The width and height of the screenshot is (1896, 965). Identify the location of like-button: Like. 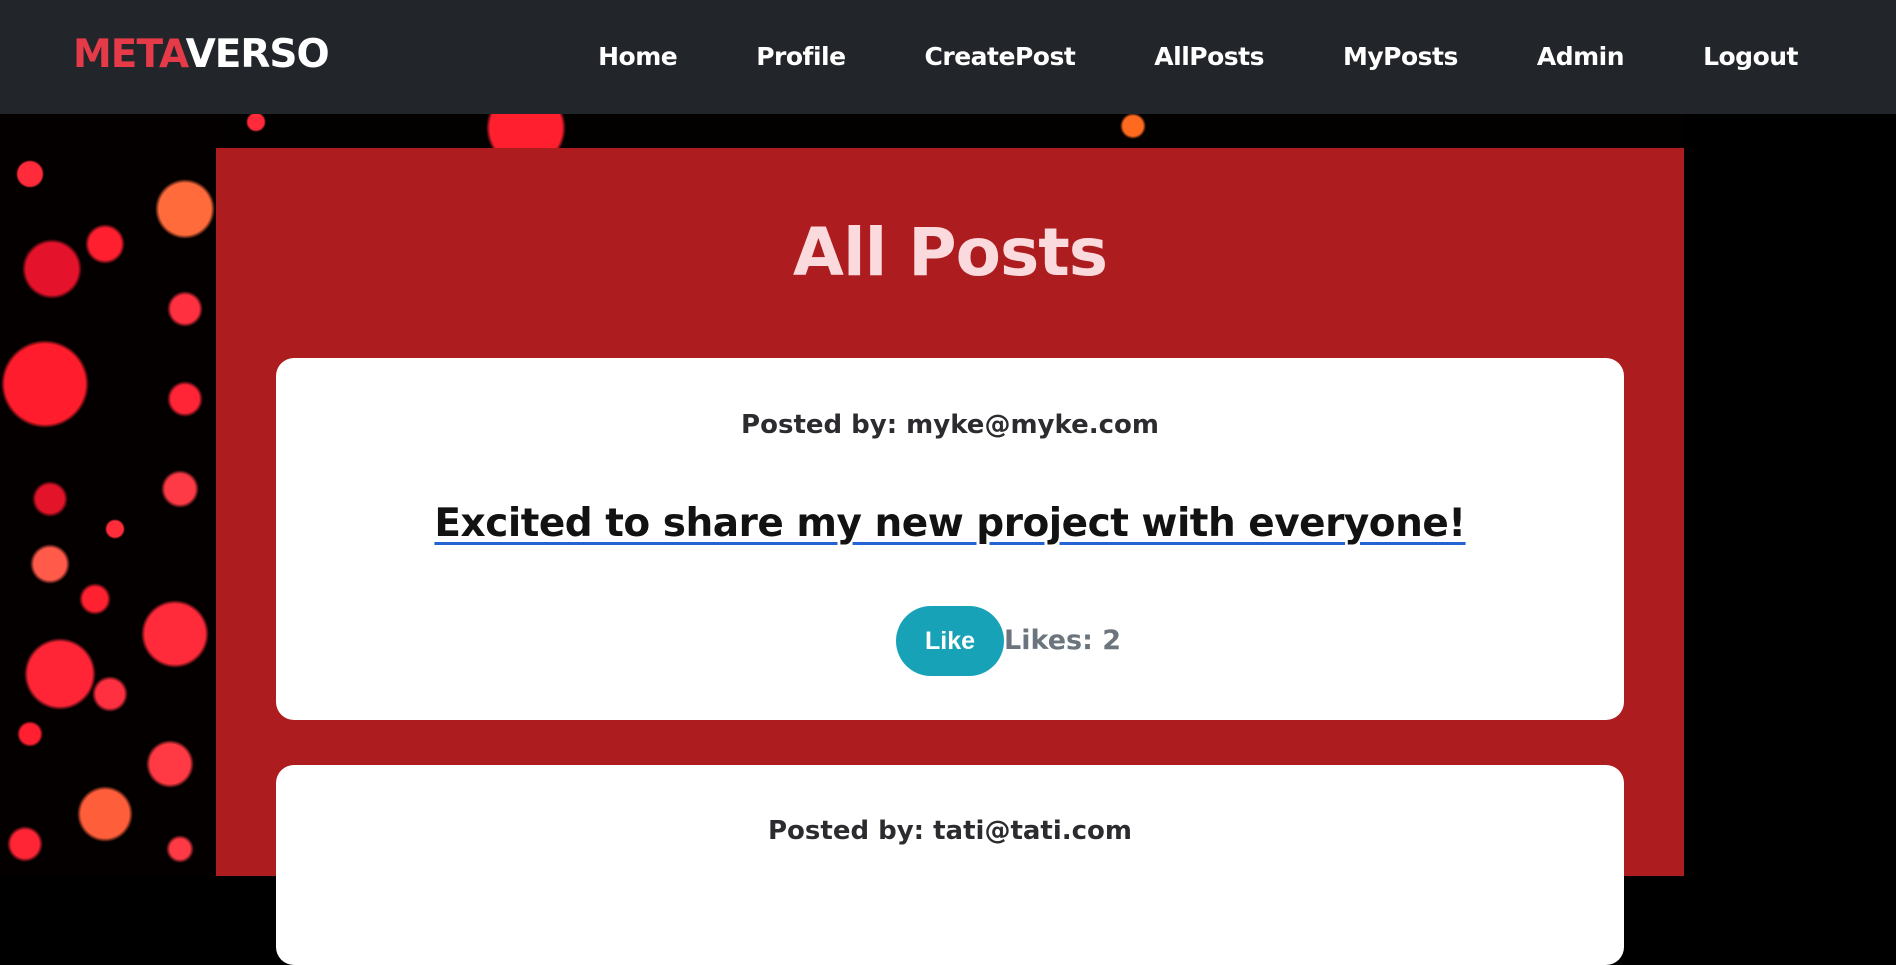
(950, 641).